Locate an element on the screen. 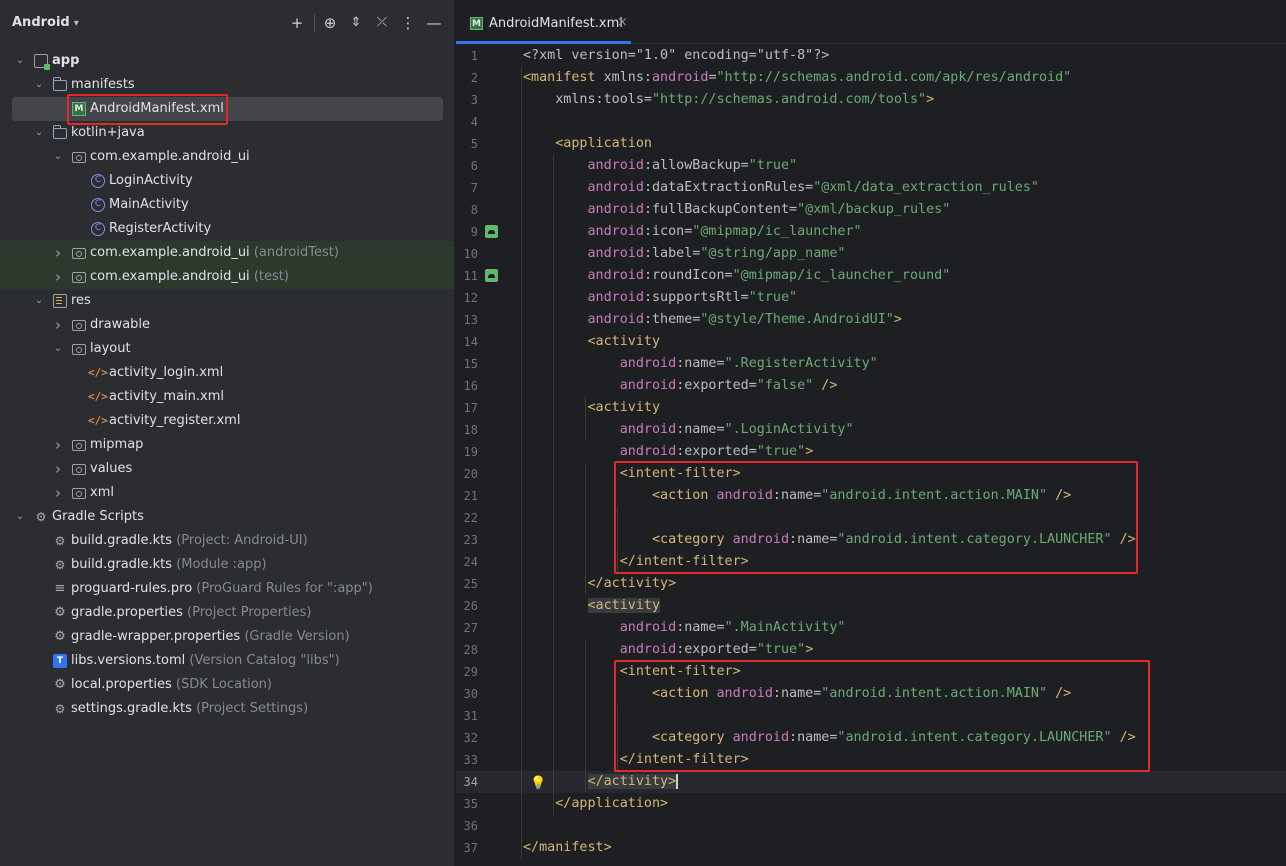  code-line: 17 <activity is located at coordinates (871, 408).